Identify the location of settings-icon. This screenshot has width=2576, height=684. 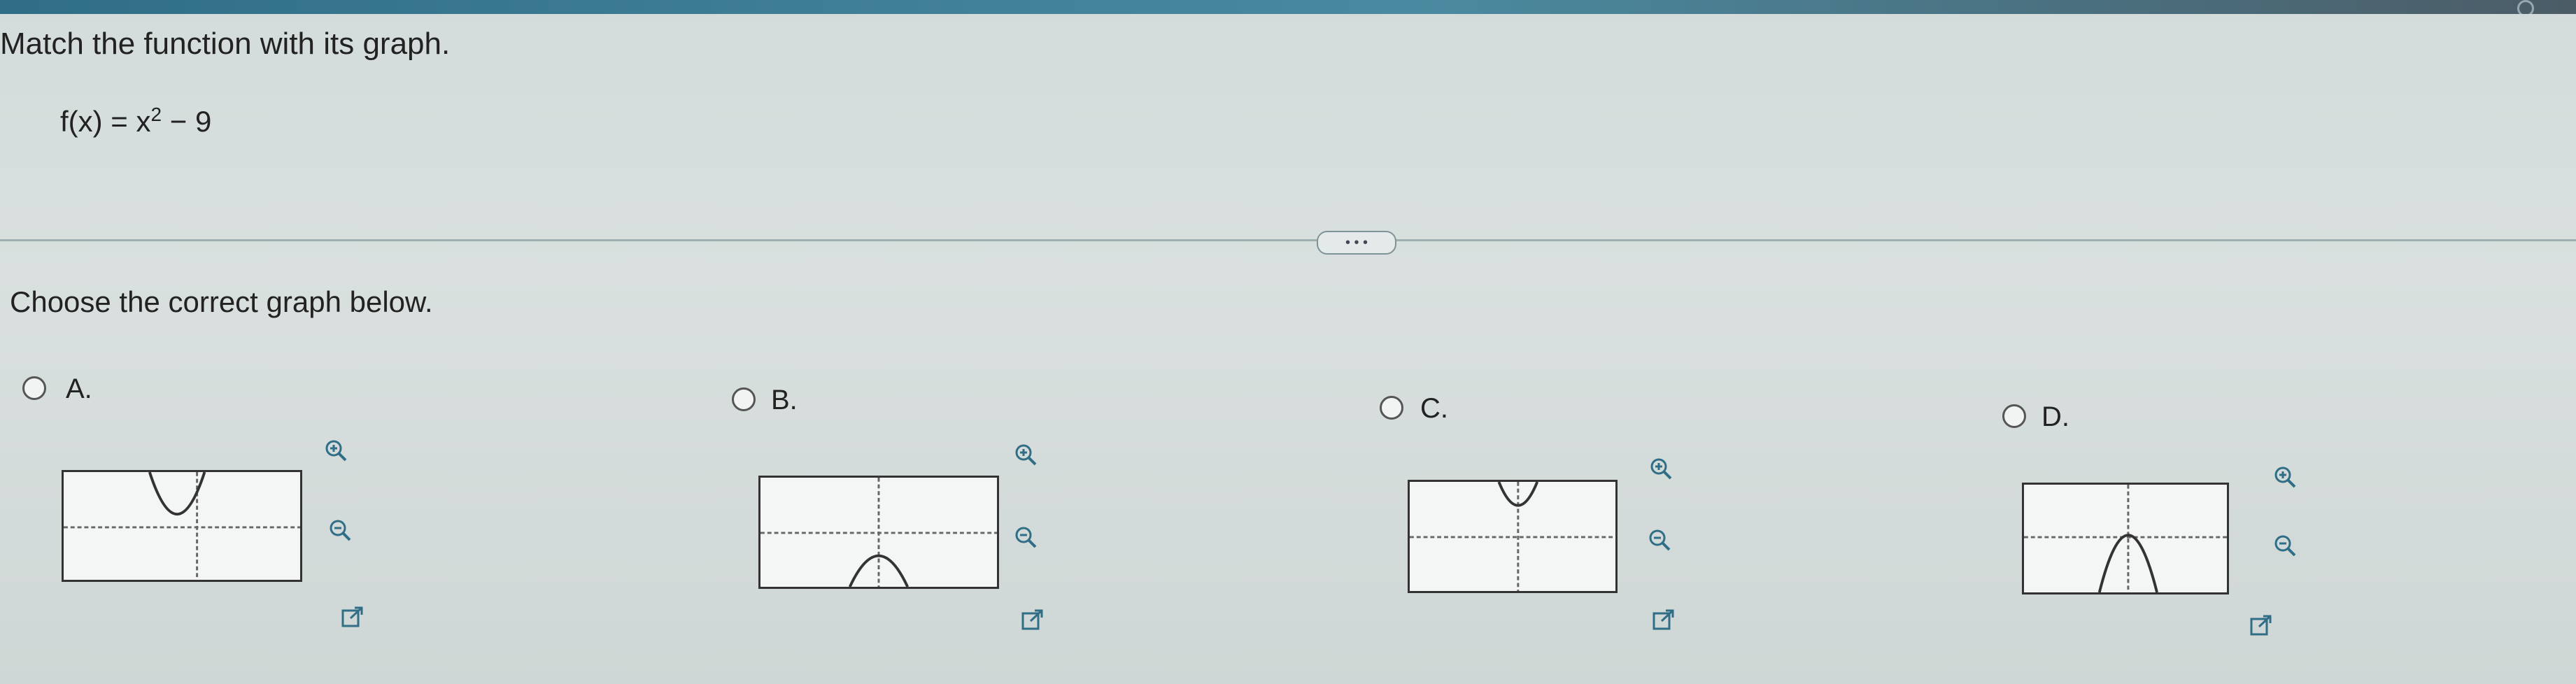
(2525, 8).